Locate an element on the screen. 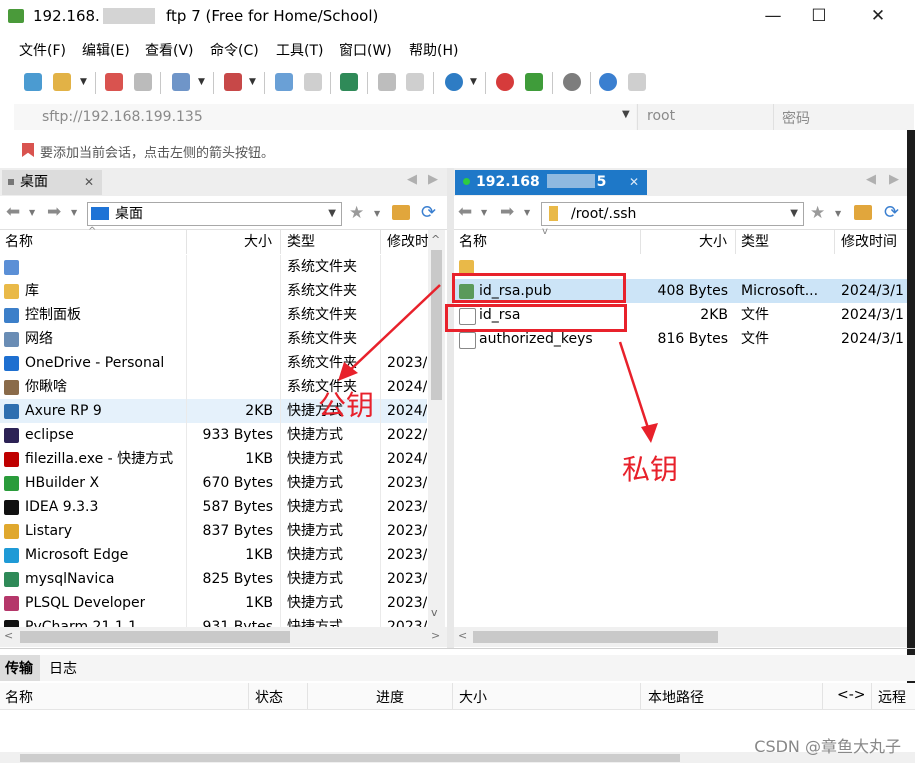 This screenshot has width=915, height=763. private-key-annotation: 私钥 is located at coordinates (650, 469).